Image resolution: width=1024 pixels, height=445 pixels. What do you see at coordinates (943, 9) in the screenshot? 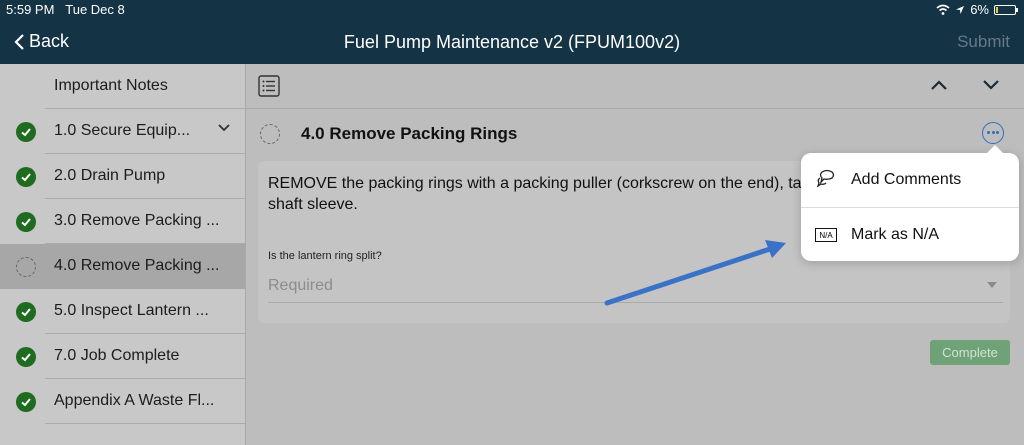
I see `wifi-icon` at bounding box center [943, 9].